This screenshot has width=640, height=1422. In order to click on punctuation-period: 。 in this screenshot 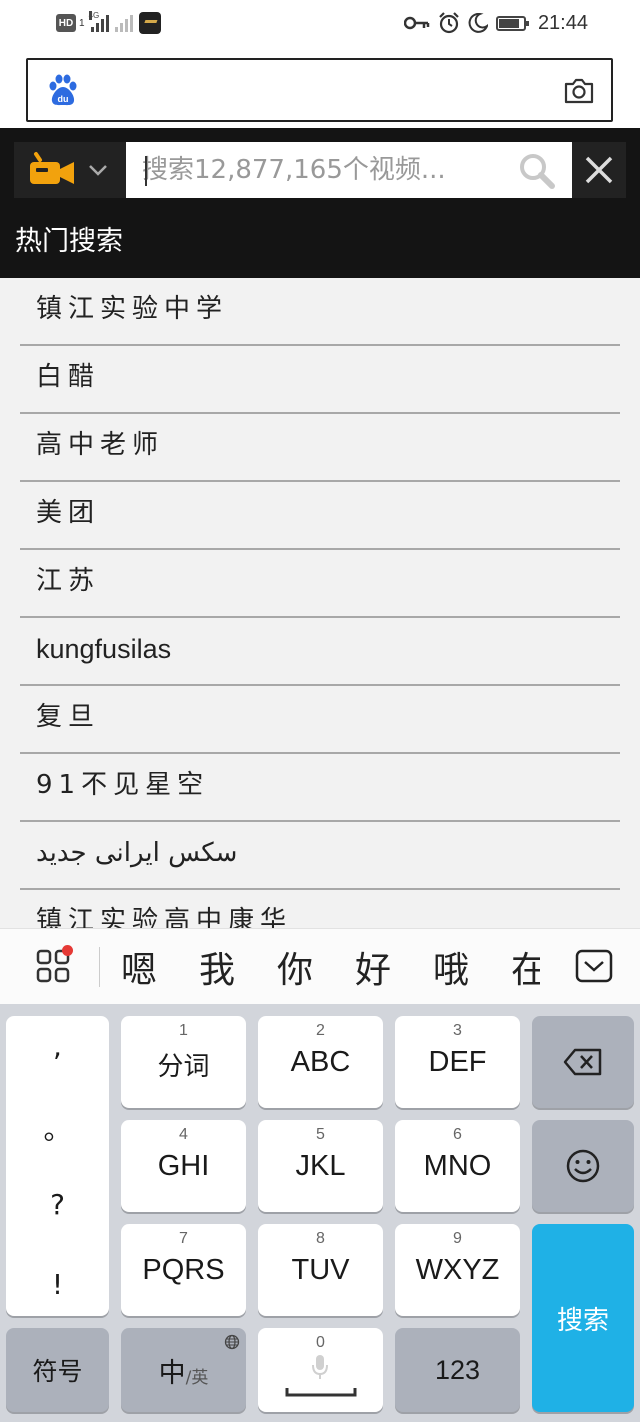, I will do `click(57, 1128)`.